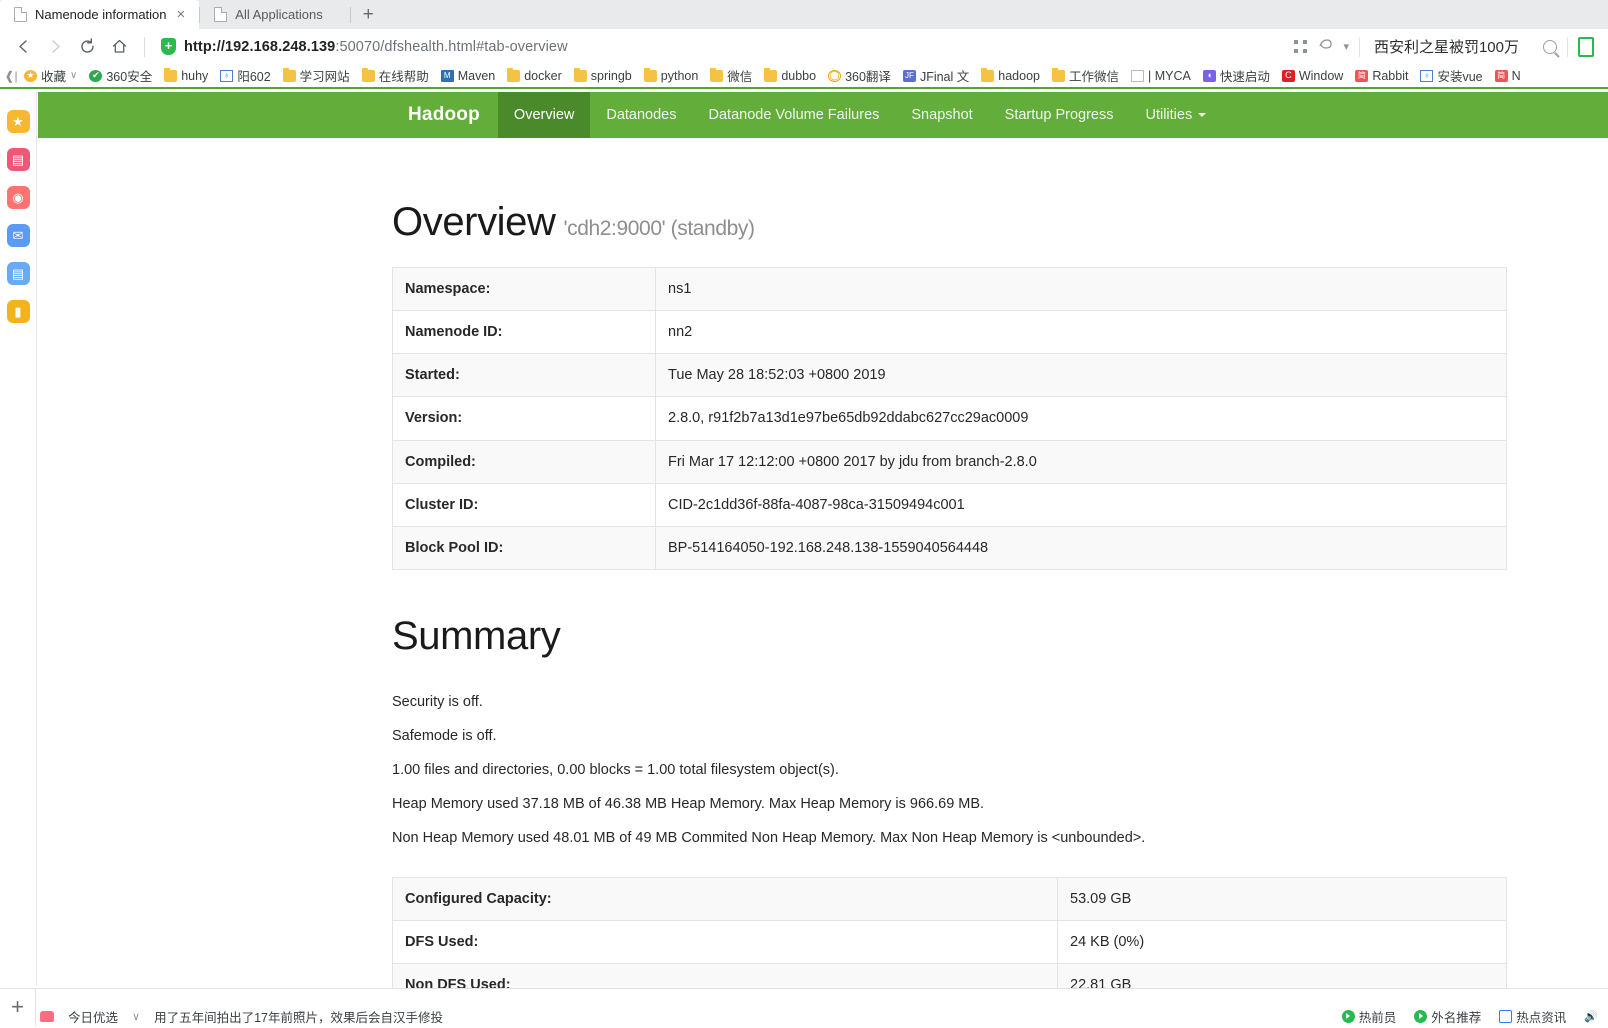 This screenshot has height=1028, width=1608. I want to click on overview-cell-label: Compiled:, so click(524, 461).